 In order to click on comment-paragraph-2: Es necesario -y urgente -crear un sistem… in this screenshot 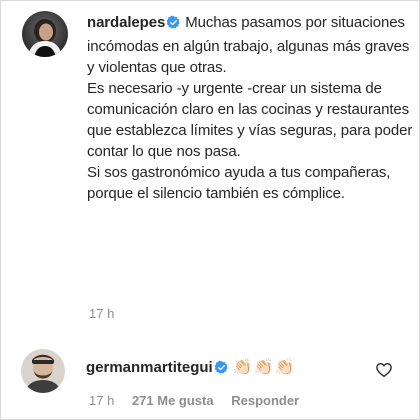, I will do `click(250, 120)`.